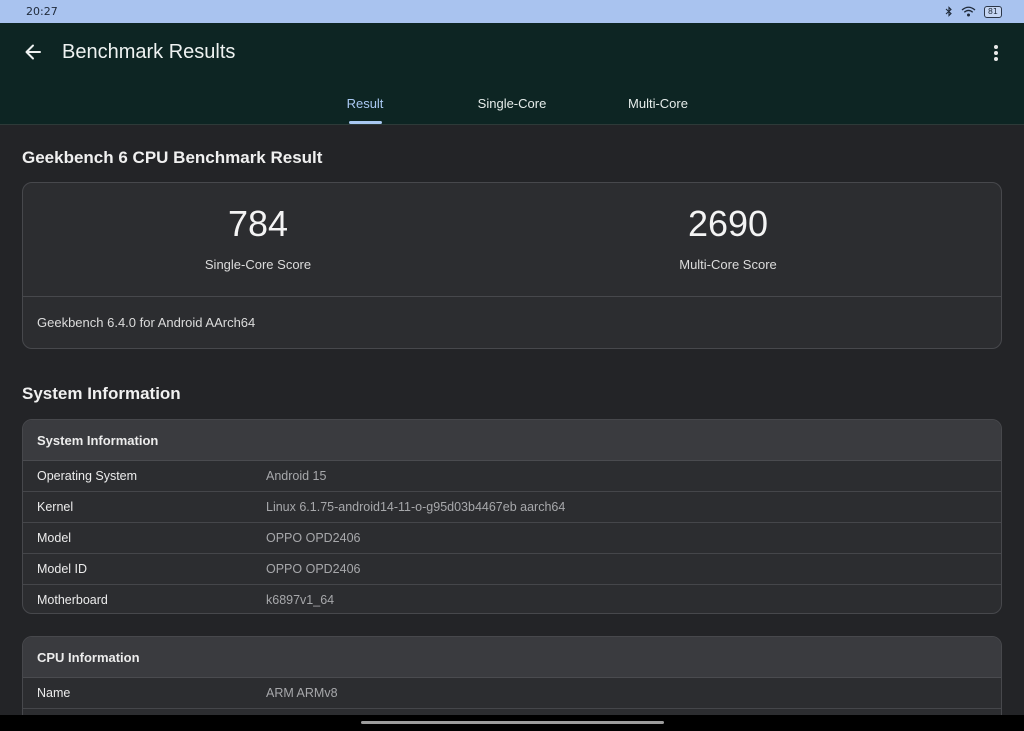  Describe the element at coordinates (33, 52) in the screenshot. I see `arrow-left-icon` at that location.